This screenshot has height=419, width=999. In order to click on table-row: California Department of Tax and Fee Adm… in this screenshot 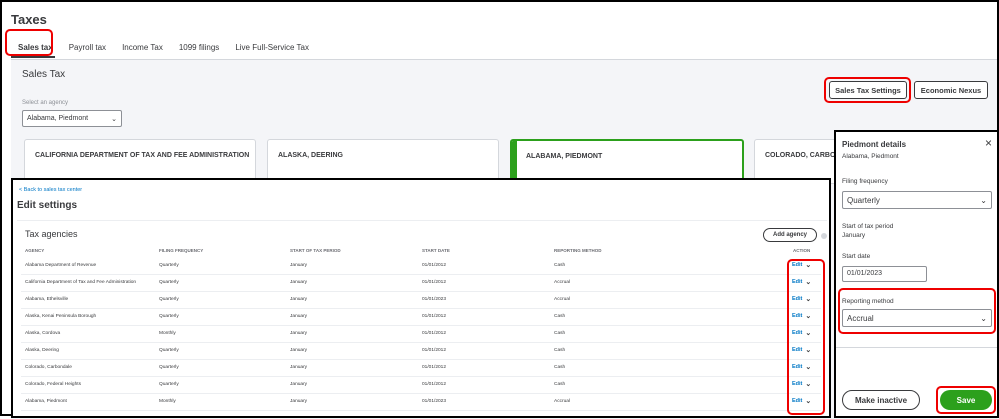, I will do `click(421, 283)`.